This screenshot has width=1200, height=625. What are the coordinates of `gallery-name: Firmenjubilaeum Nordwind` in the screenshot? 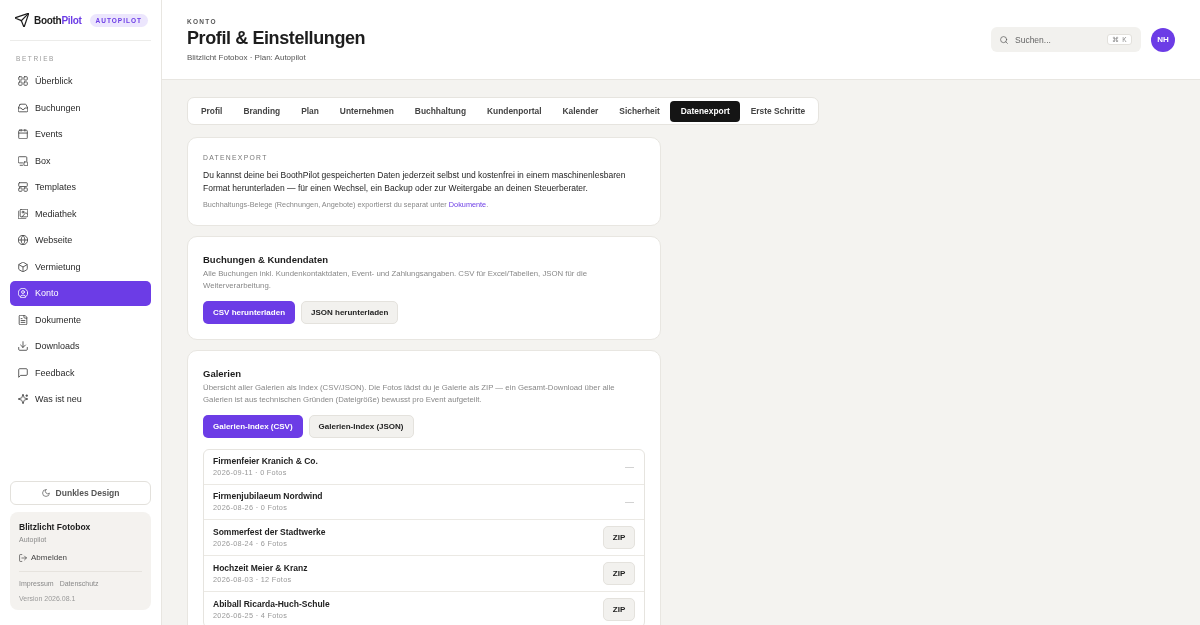 It's located at (268, 496).